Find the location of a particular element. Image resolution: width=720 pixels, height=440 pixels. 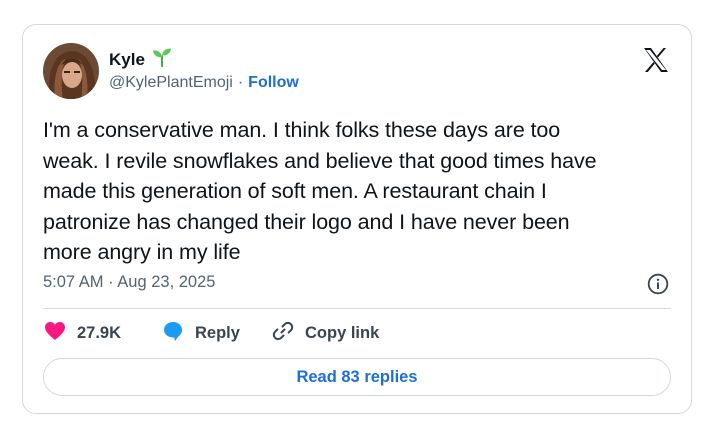

link-icon is located at coordinates (283, 333).